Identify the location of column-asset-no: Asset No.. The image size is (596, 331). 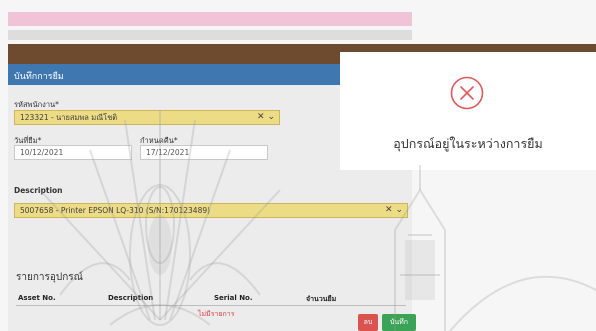
(37, 298).